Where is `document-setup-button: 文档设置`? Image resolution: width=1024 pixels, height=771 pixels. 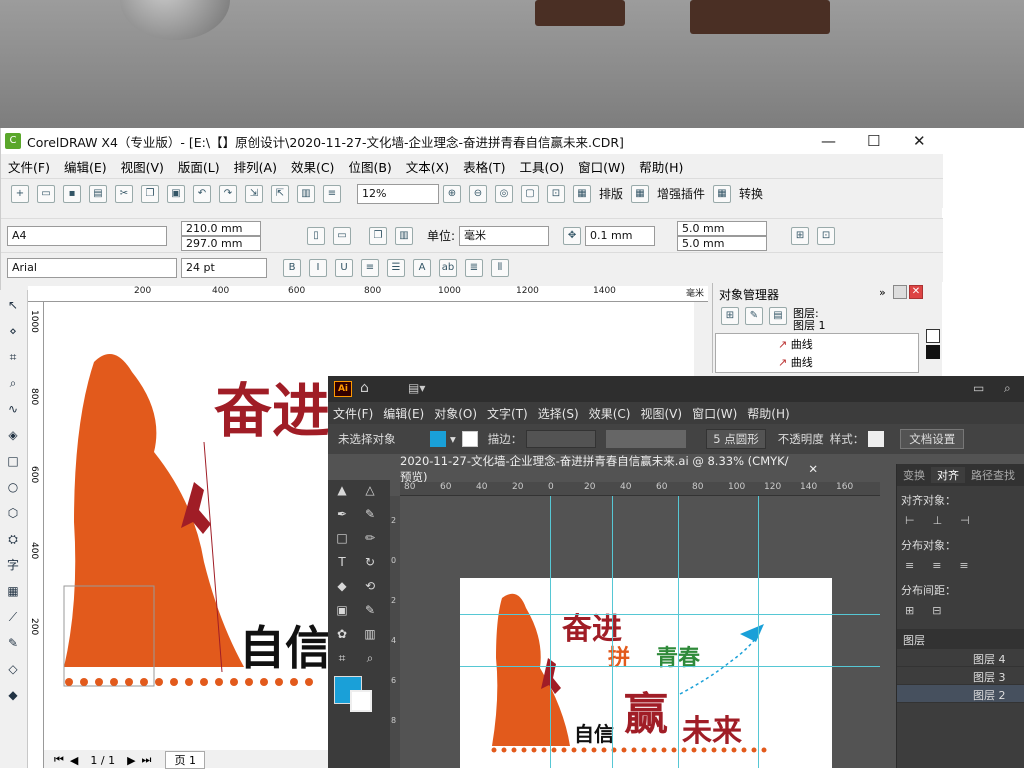
document-setup-button: 文档设置 is located at coordinates (932, 439).